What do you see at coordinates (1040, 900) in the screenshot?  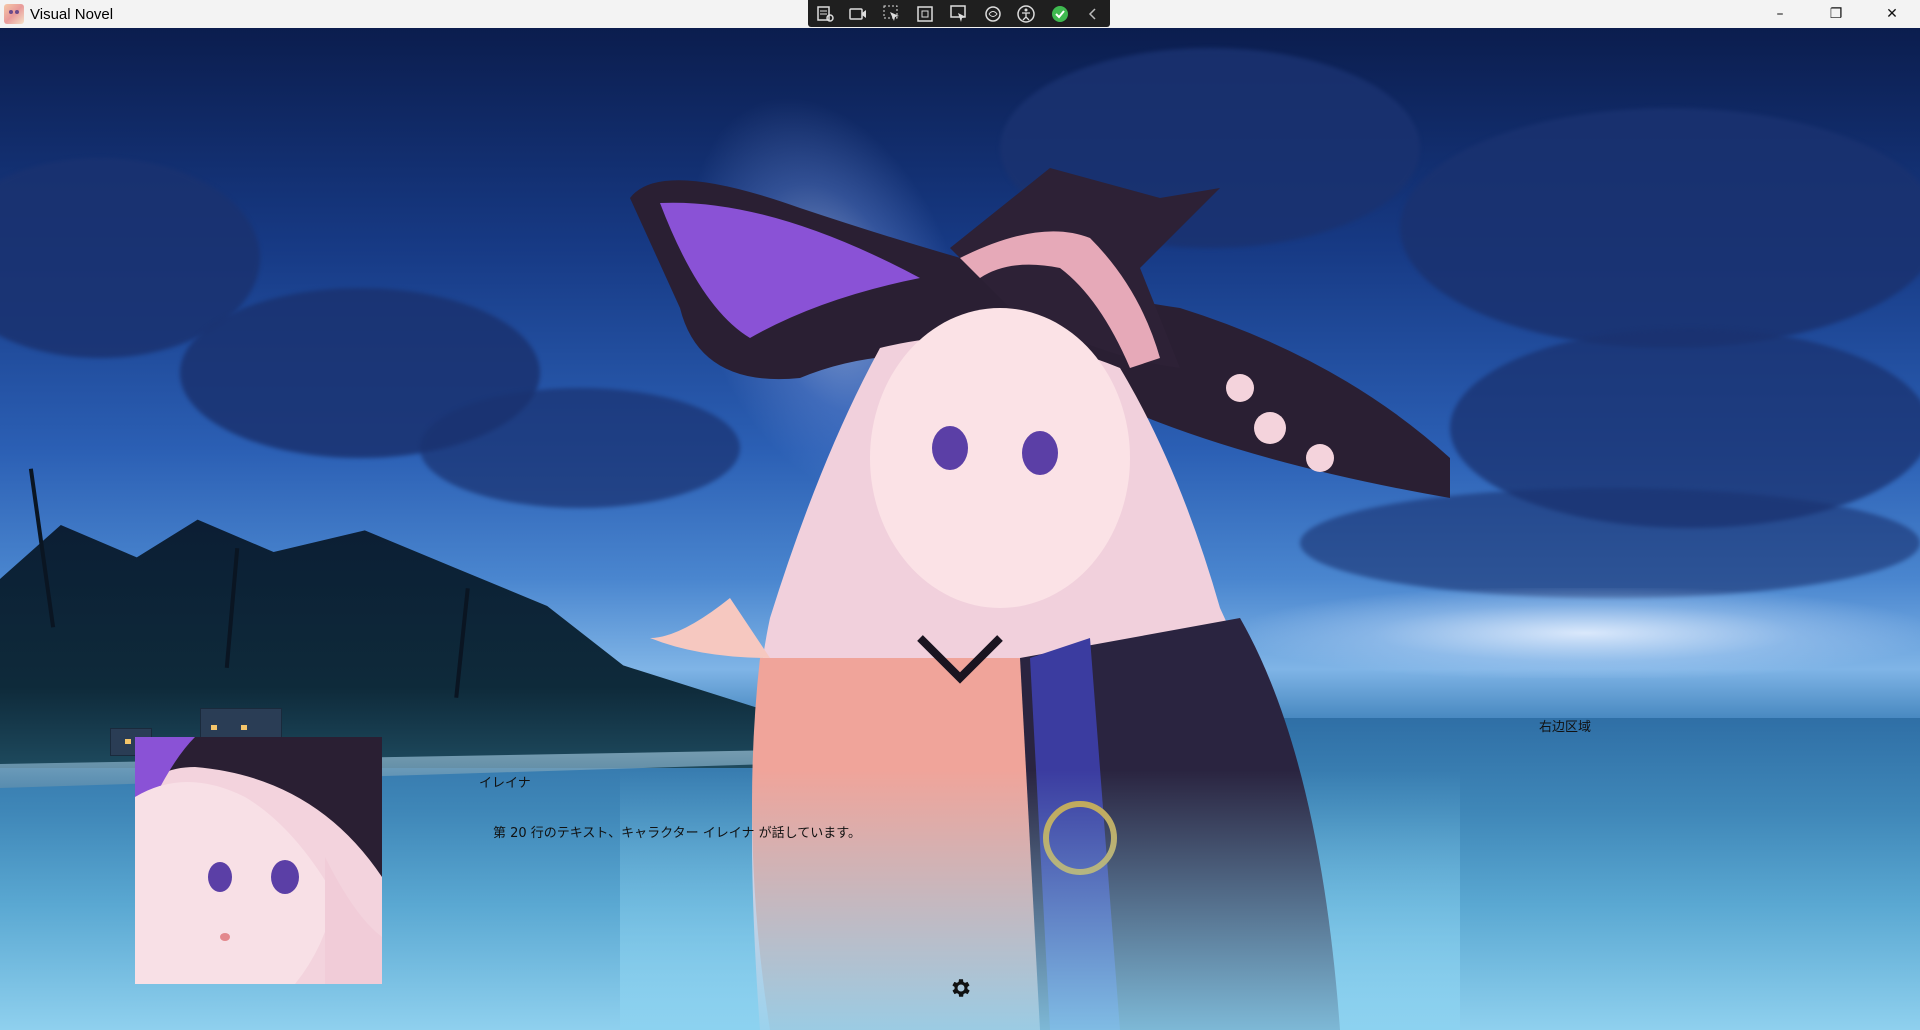 I see `character-fade` at bounding box center [1040, 900].